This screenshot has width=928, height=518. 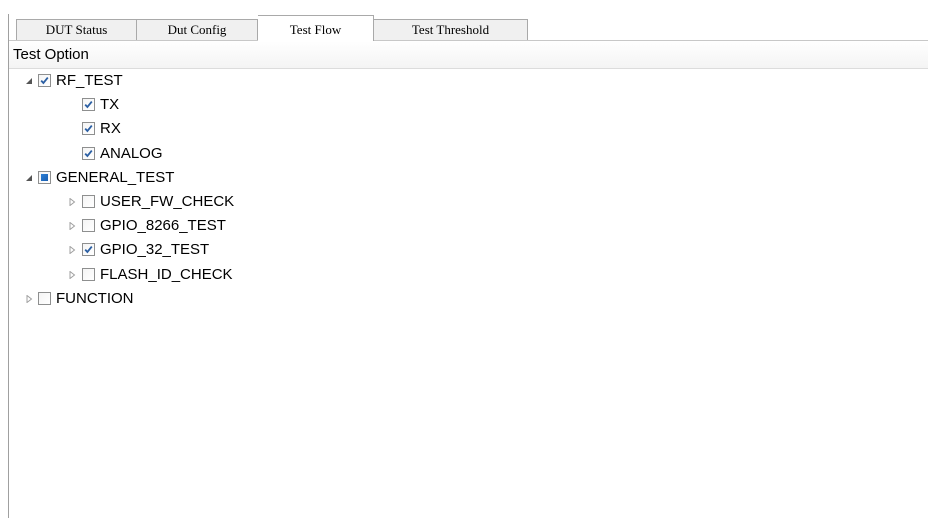 I want to click on tree-item-label: GPIO_8266_TEST, so click(x=163, y=226).